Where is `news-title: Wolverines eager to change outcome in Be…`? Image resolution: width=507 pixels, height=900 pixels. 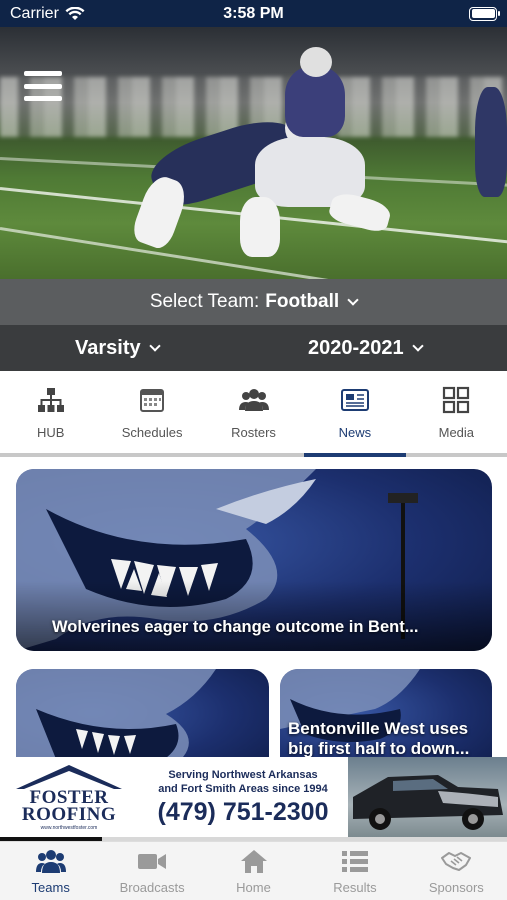
news-title: Wolverines eager to change outcome in Be… is located at coordinates (235, 627).